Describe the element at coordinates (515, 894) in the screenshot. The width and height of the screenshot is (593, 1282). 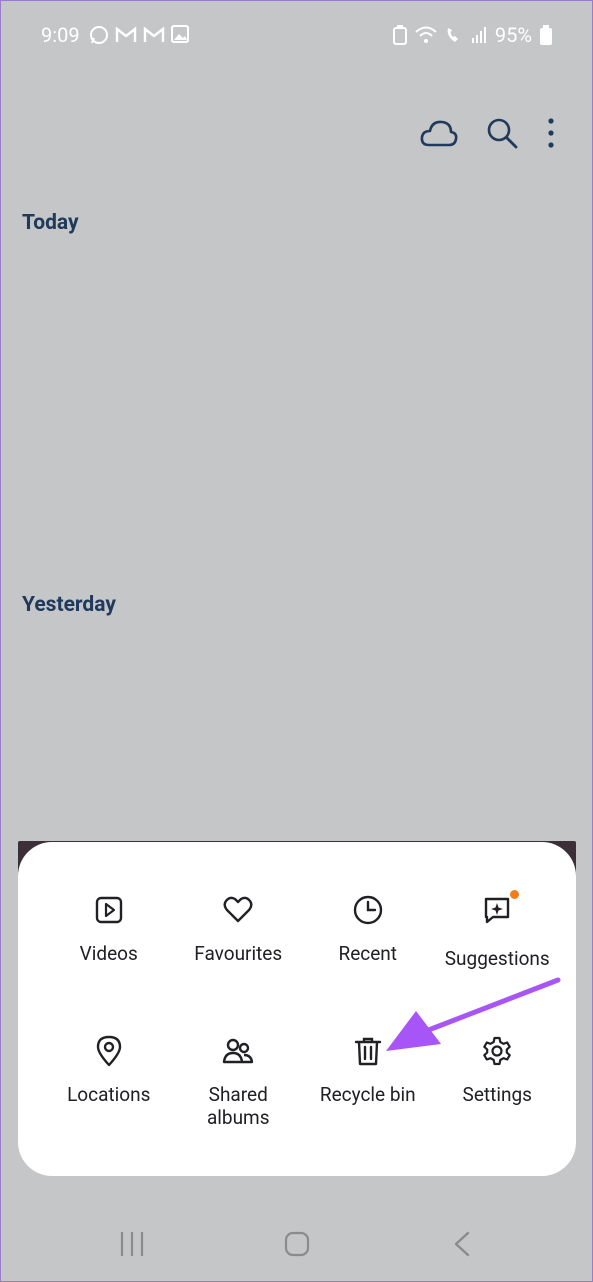
I see `new-badge` at that location.